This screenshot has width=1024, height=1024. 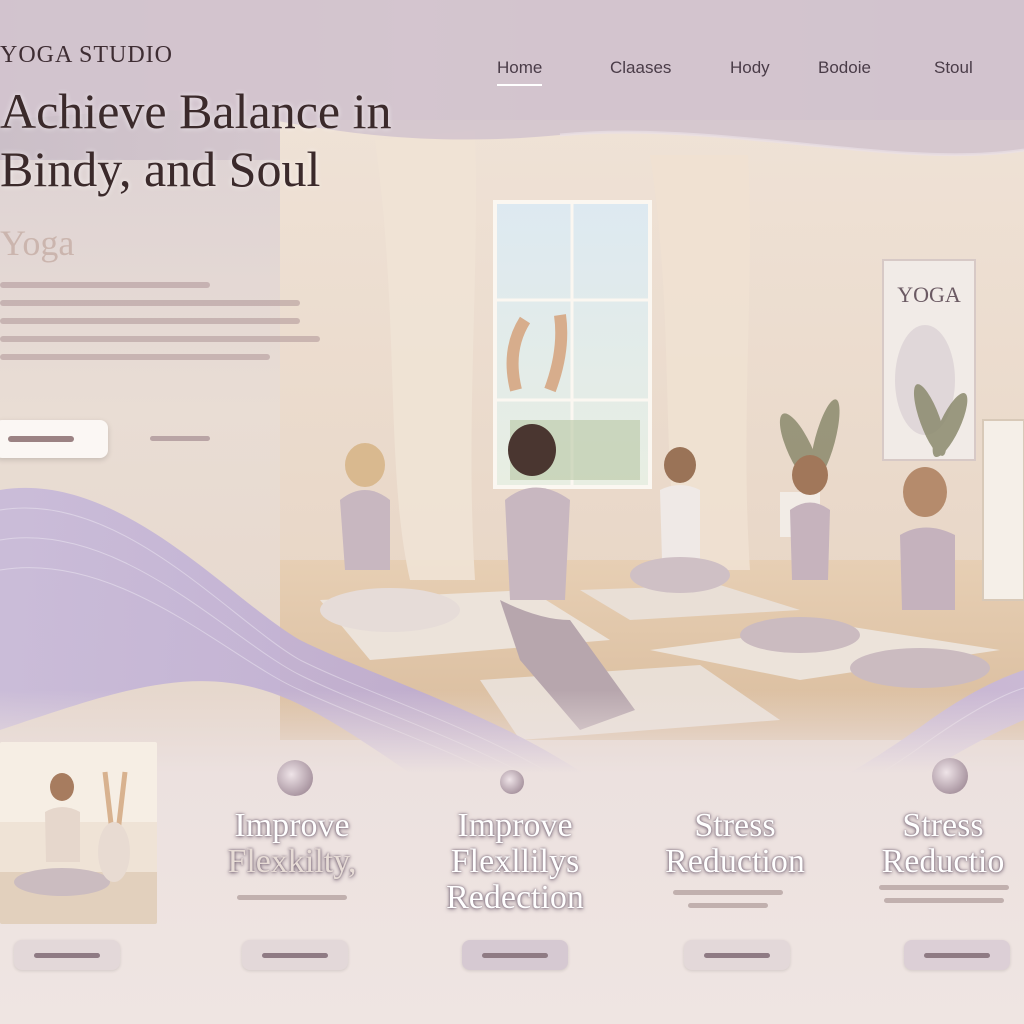 I want to click on feature-title-4: Stress Reductio, so click(x=943, y=844).